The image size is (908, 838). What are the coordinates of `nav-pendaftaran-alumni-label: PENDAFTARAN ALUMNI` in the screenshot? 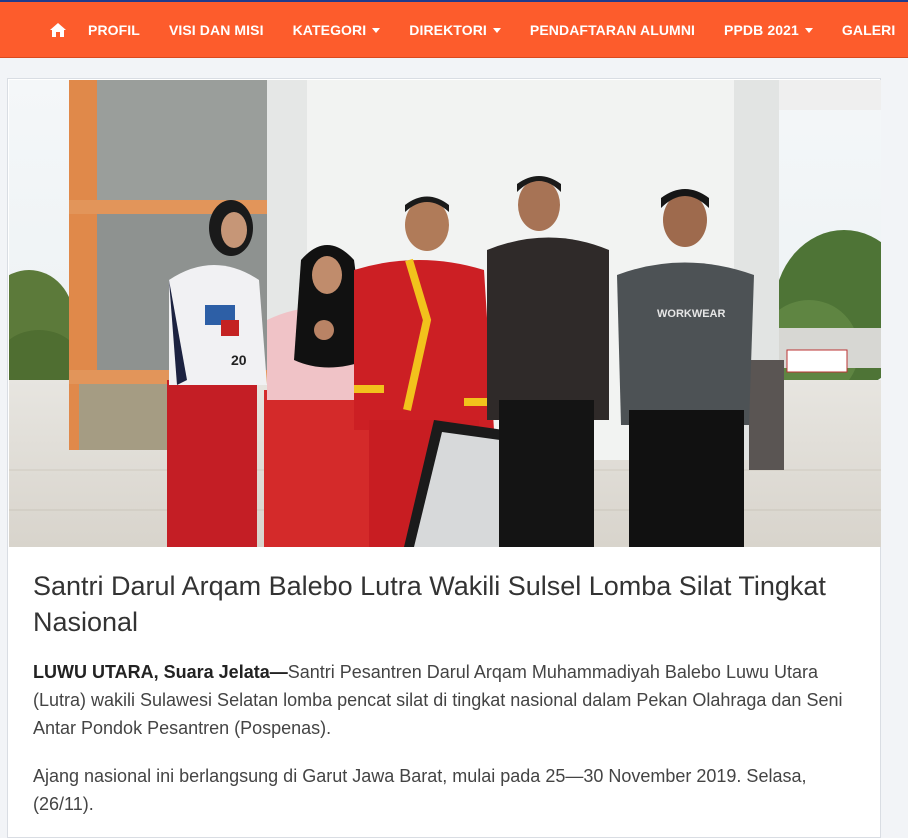 It's located at (612, 30).